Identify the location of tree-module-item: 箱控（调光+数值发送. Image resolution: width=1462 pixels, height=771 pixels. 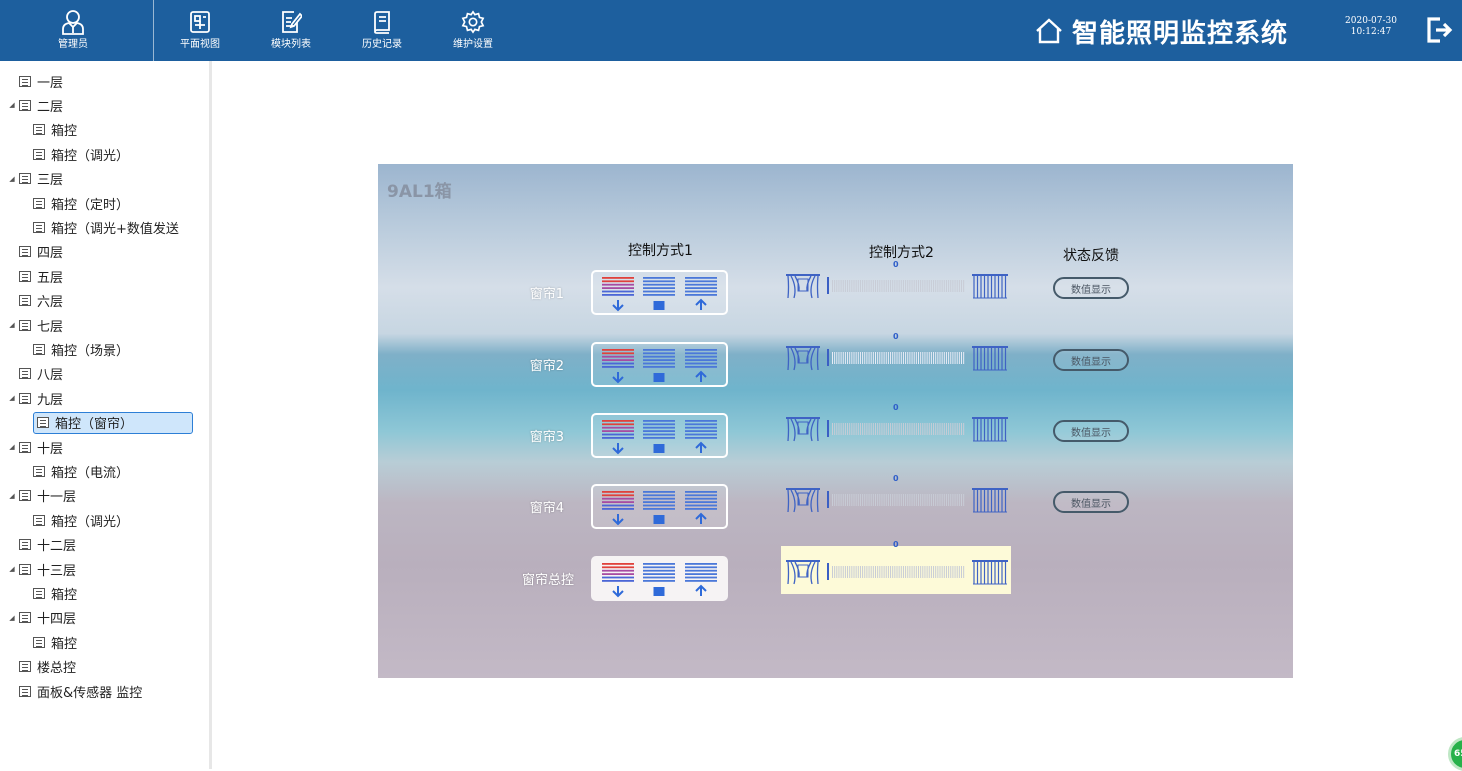
(106, 227).